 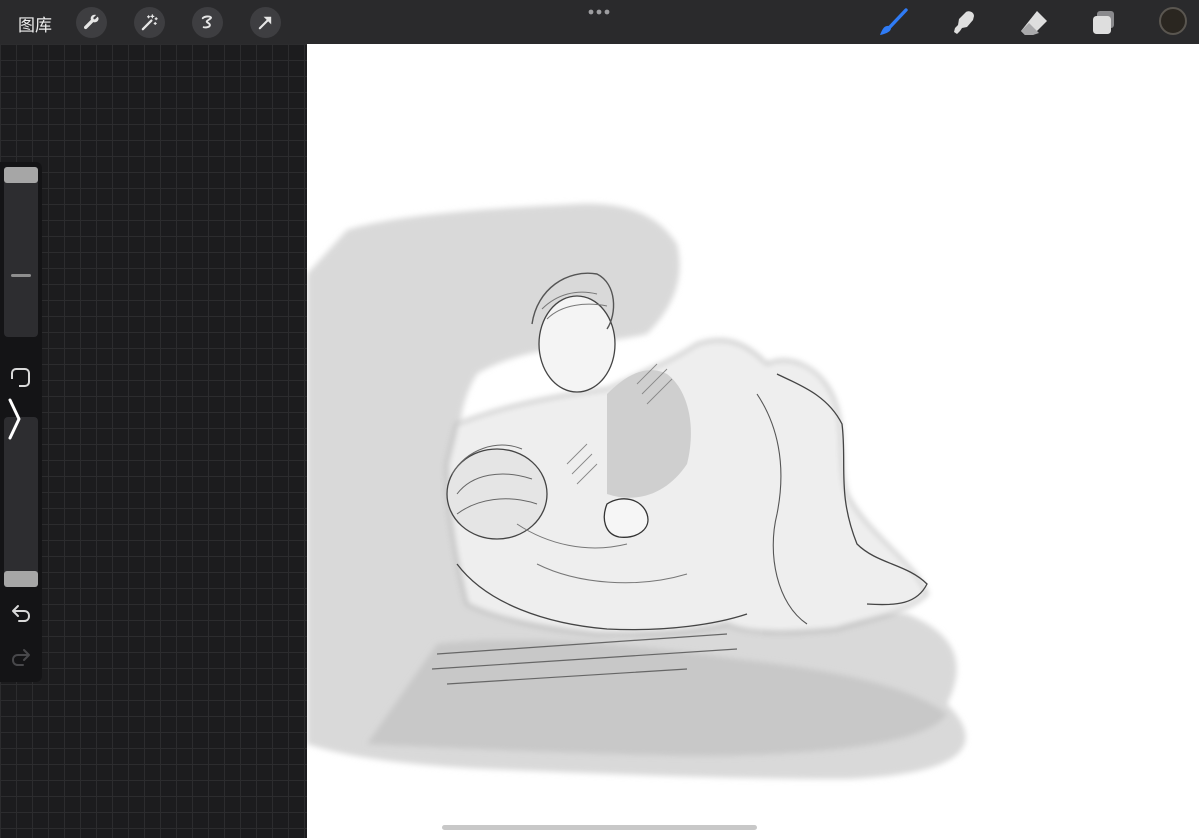 What do you see at coordinates (21, 579) in the screenshot?
I see `brush-opacity-thumb` at bounding box center [21, 579].